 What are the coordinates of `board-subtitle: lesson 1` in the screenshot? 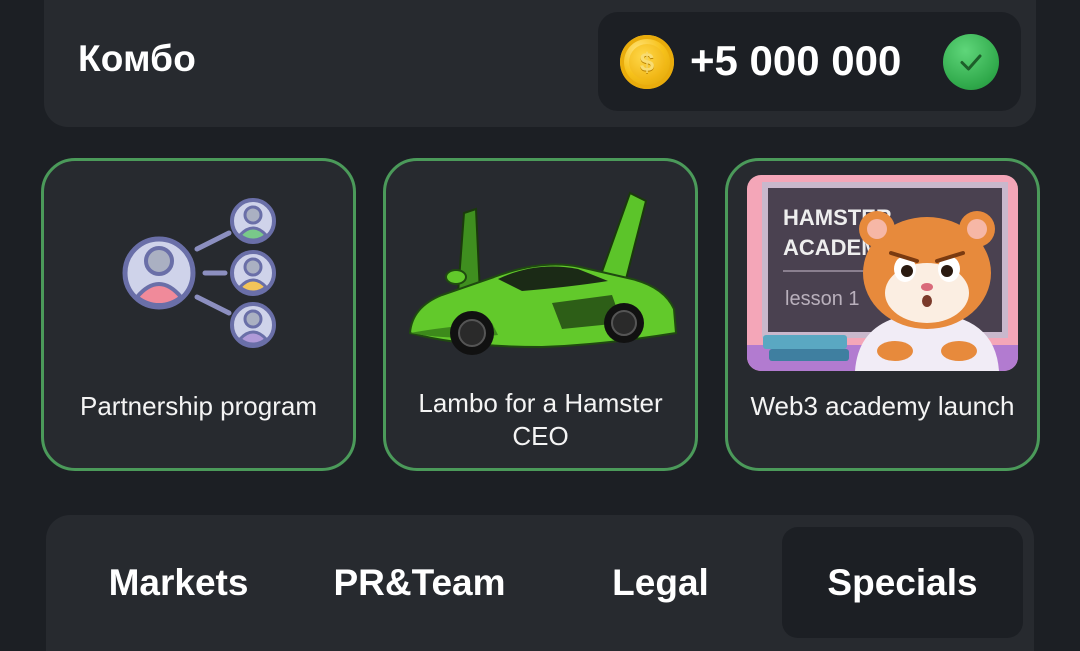 It's located at (822, 299).